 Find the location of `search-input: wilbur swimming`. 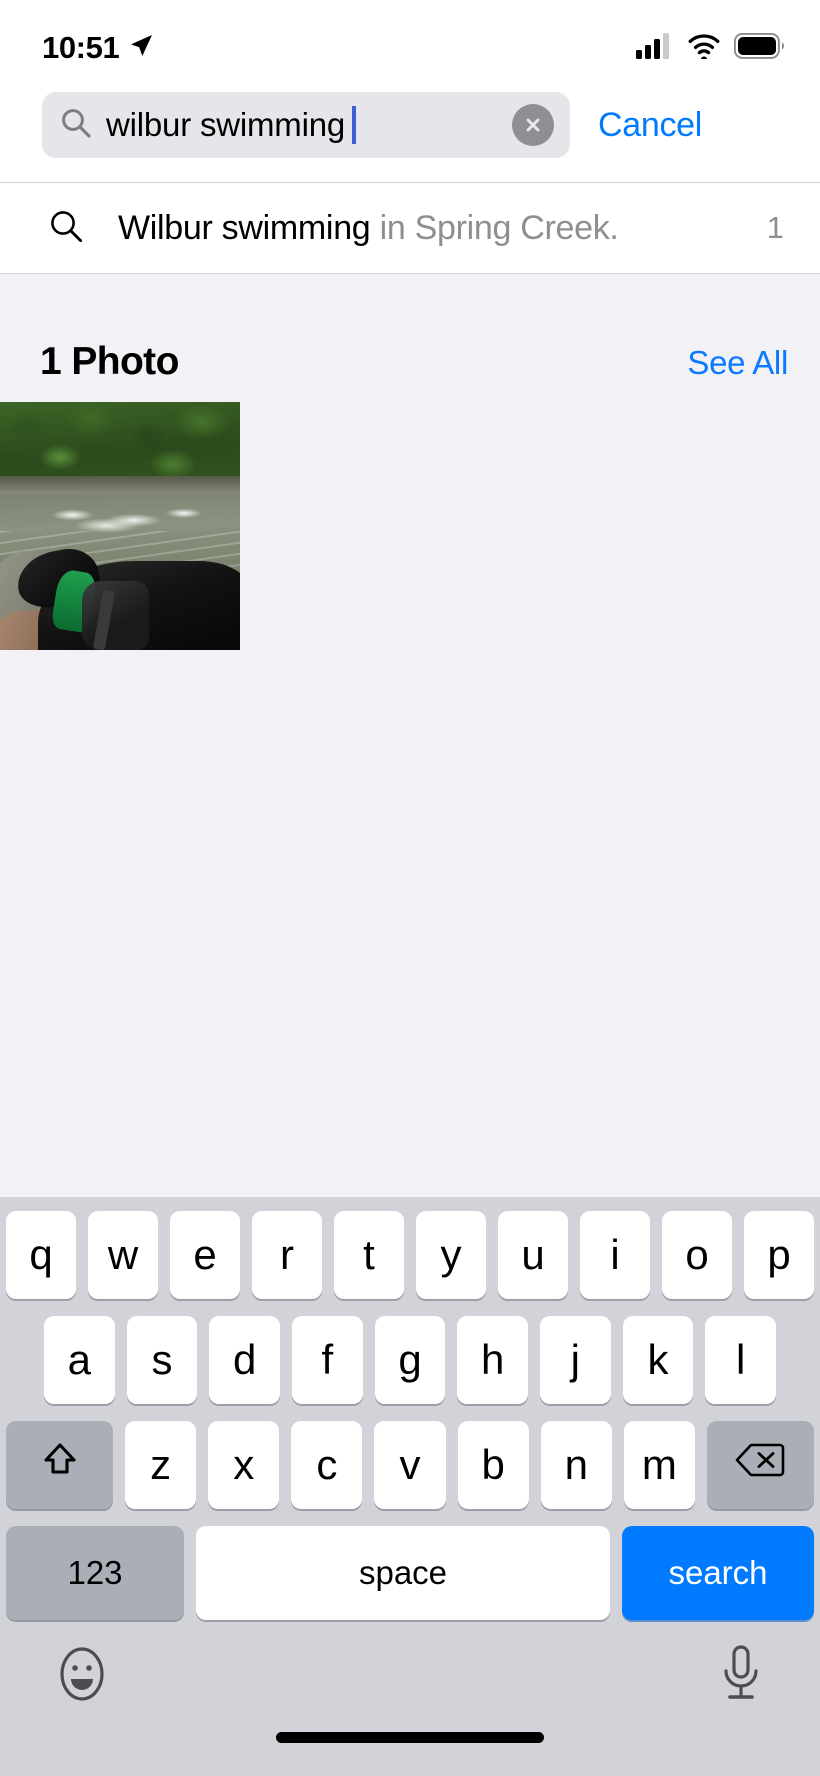

search-input: wilbur swimming is located at coordinates (306, 125).